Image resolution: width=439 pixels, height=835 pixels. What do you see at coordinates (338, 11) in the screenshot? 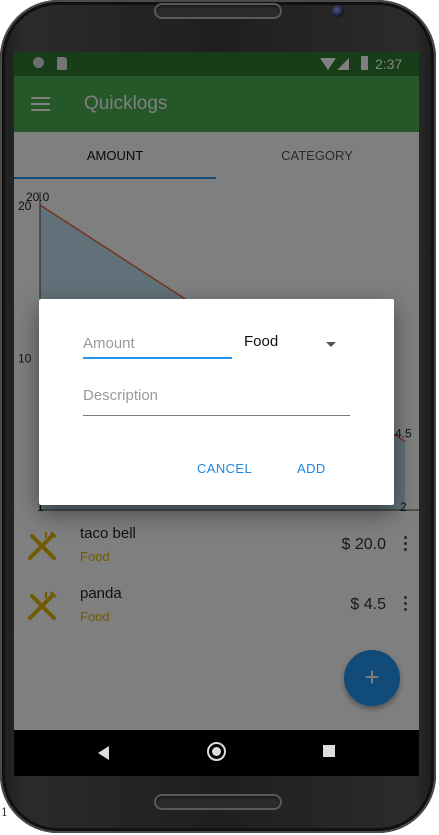
I see `front-camera` at bounding box center [338, 11].